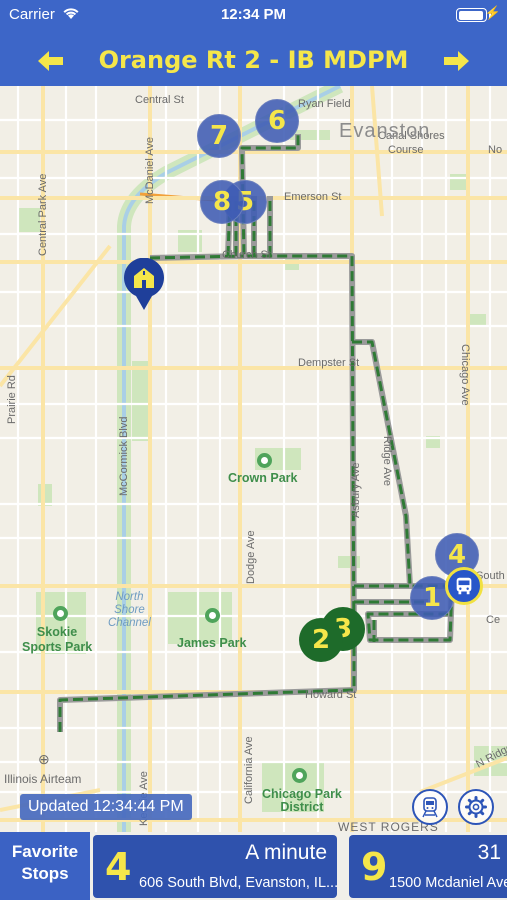 The height and width of the screenshot is (900, 507). I want to click on next-route-button, so click(456, 61).